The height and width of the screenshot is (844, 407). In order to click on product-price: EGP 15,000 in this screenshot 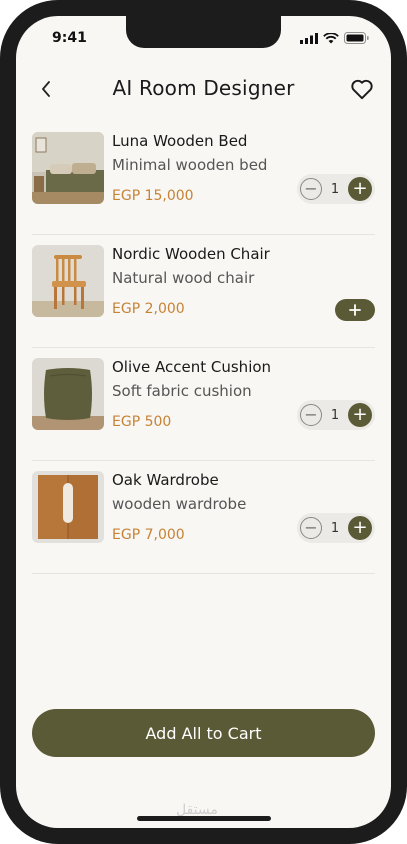, I will do `click(153, 196)`.